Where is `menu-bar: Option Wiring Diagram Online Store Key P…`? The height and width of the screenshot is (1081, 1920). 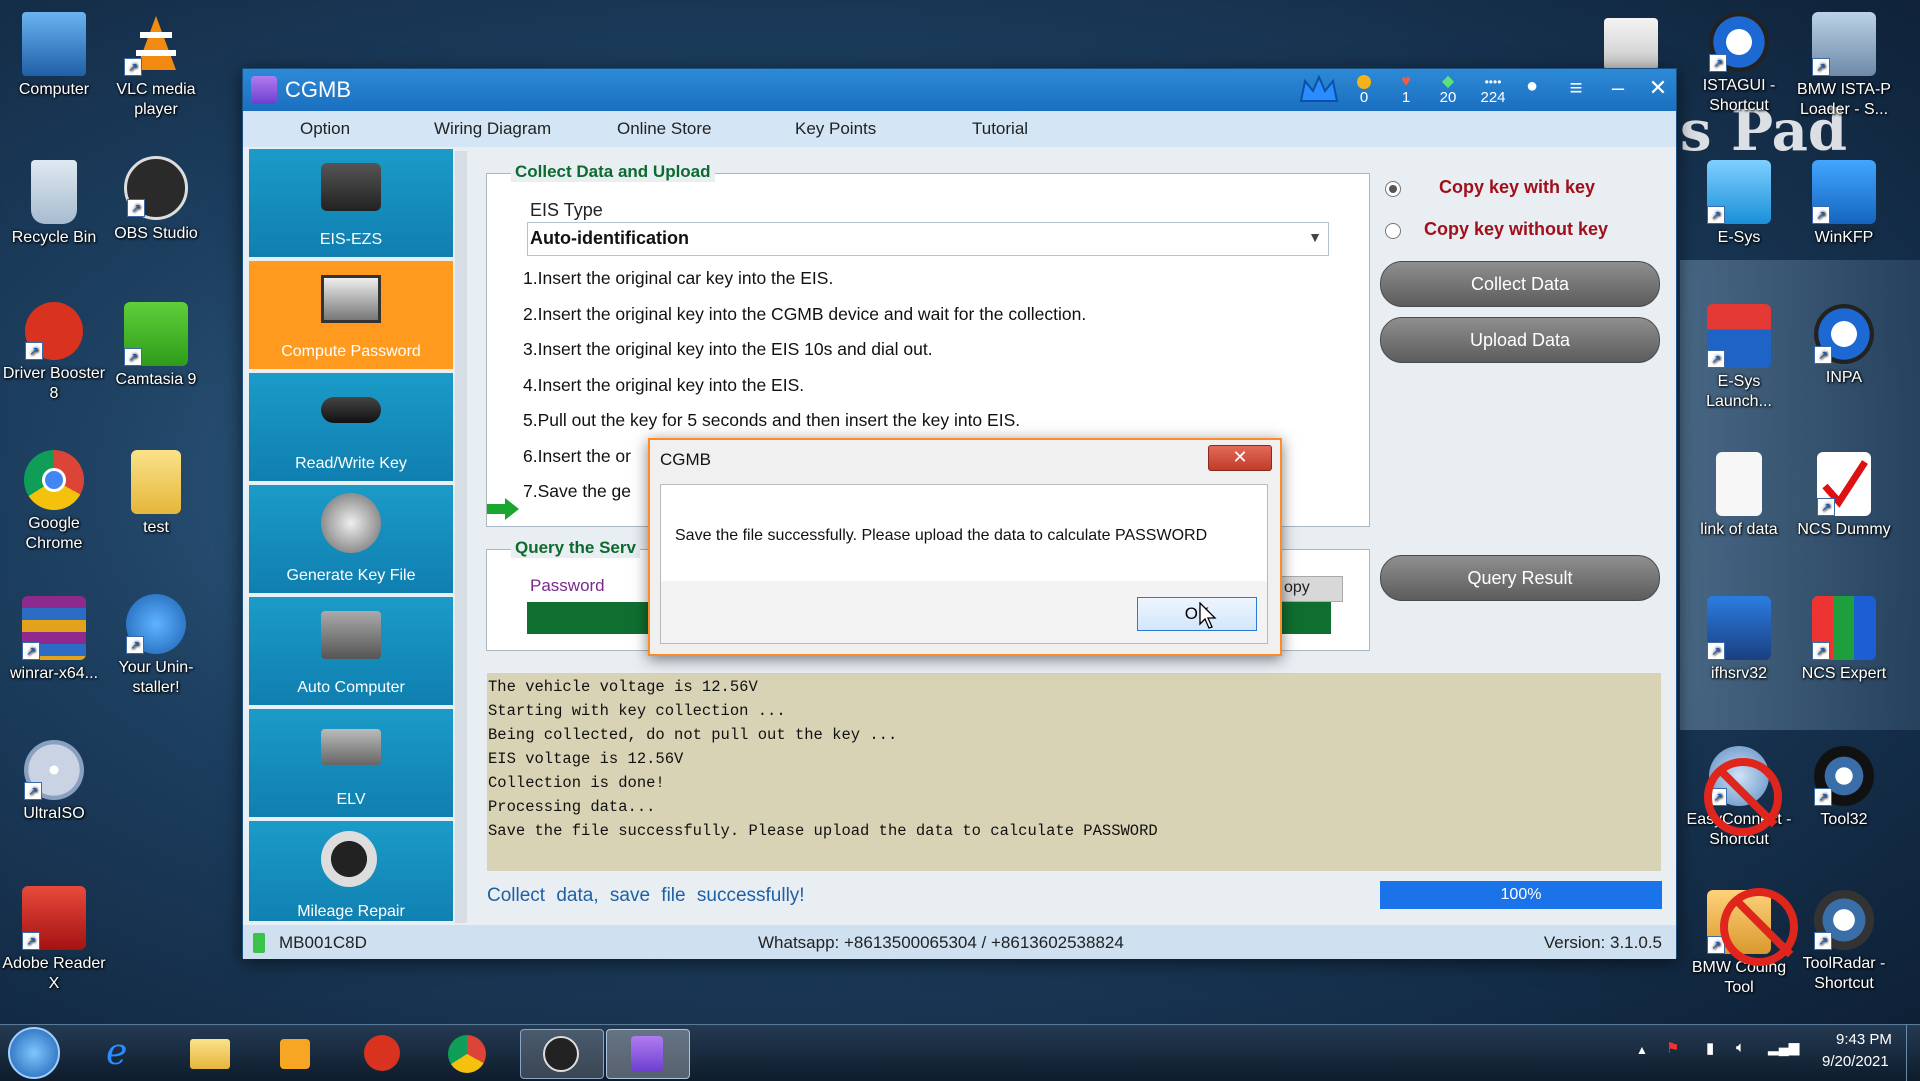 menu-bar: Option Wiring Diagram Online Store Key P… is located at coordinates (959, 129).